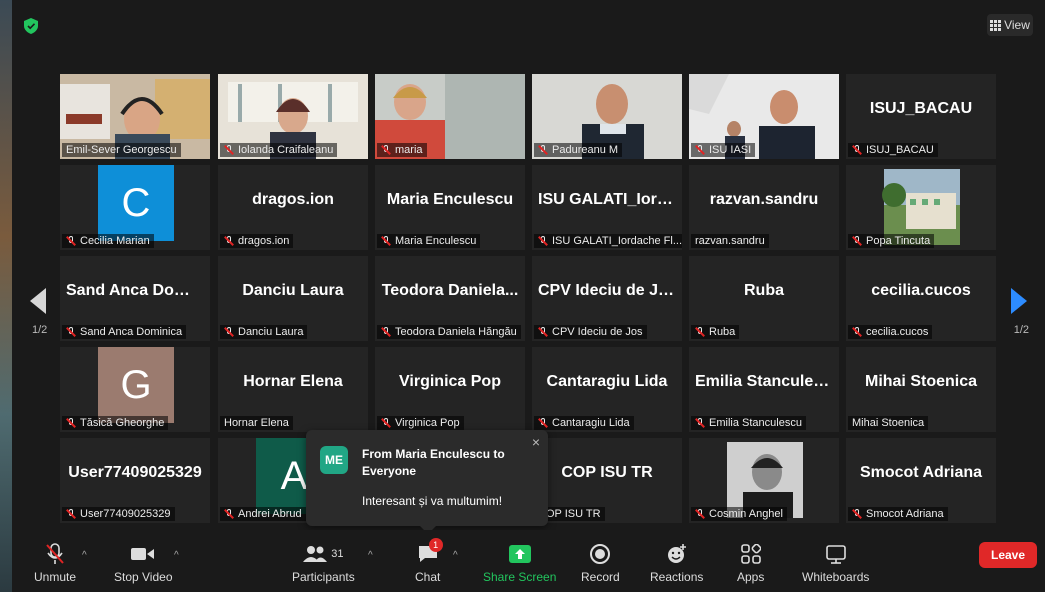  What do you see at coordinates (118, 514) in the screenshot?
I see `participant-name-label: User77409025329` at bounding box center [118, 514].